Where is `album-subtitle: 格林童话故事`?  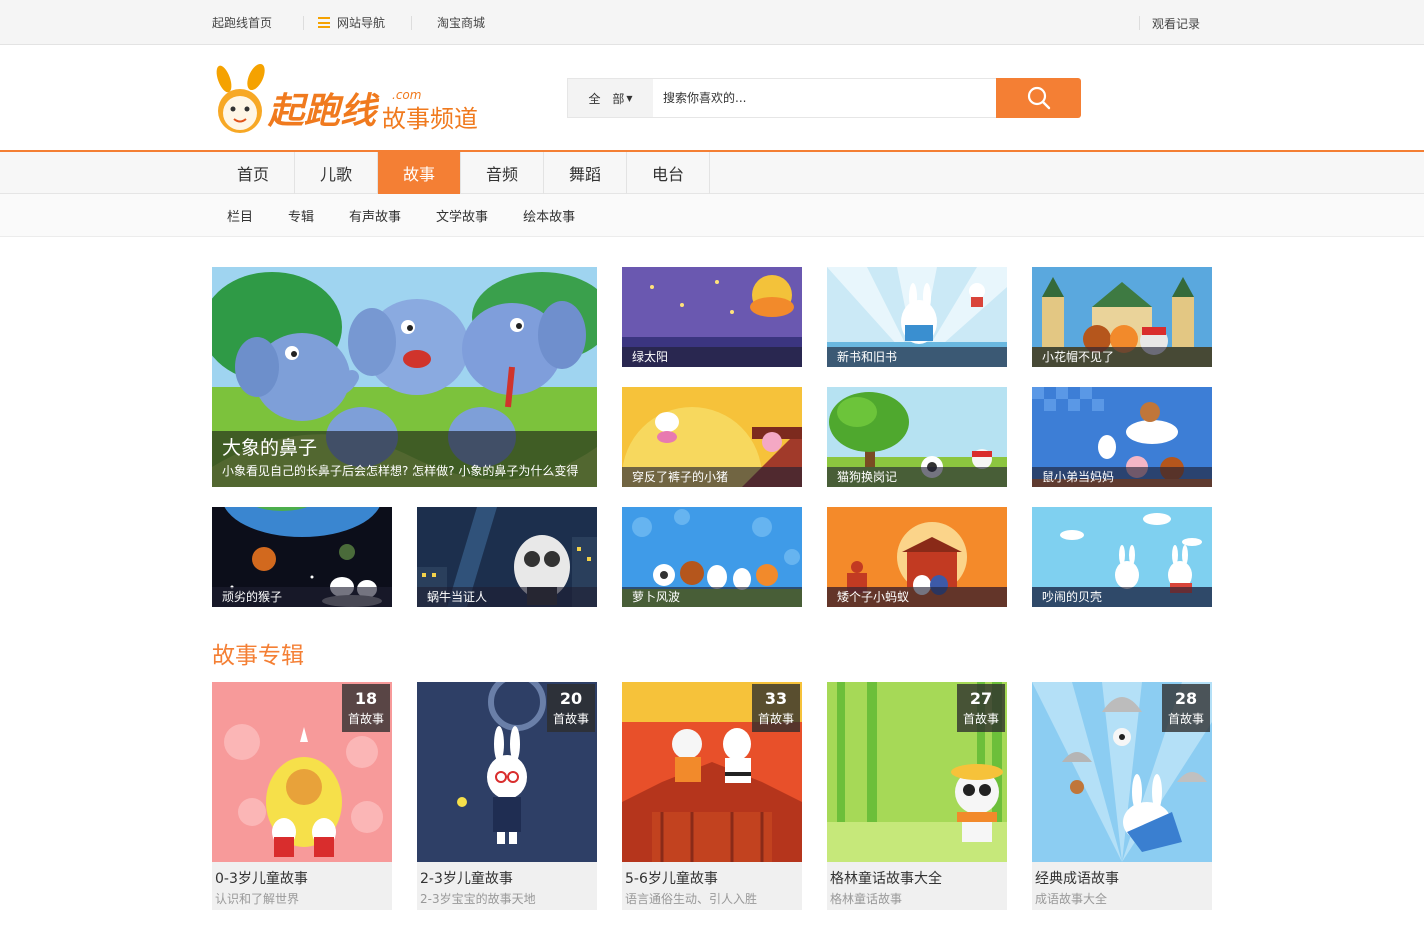 album-subtitle: 格林童话故事 is located at coordinates (866, 899).